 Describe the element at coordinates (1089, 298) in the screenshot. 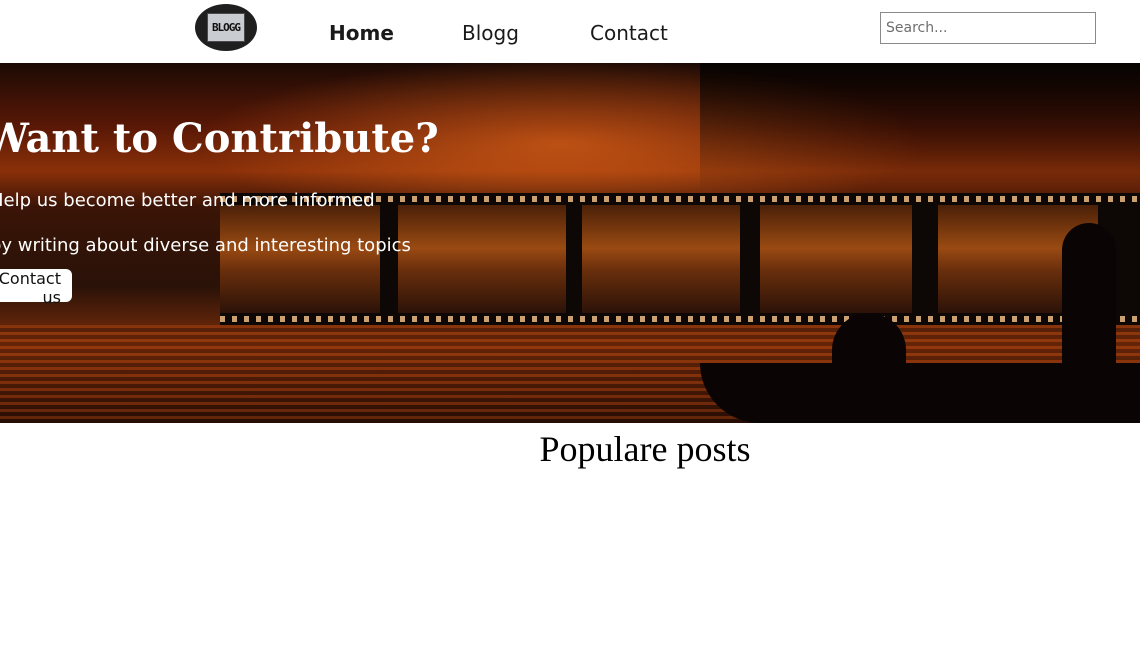

I see `standing-person-silhouette` at that location.